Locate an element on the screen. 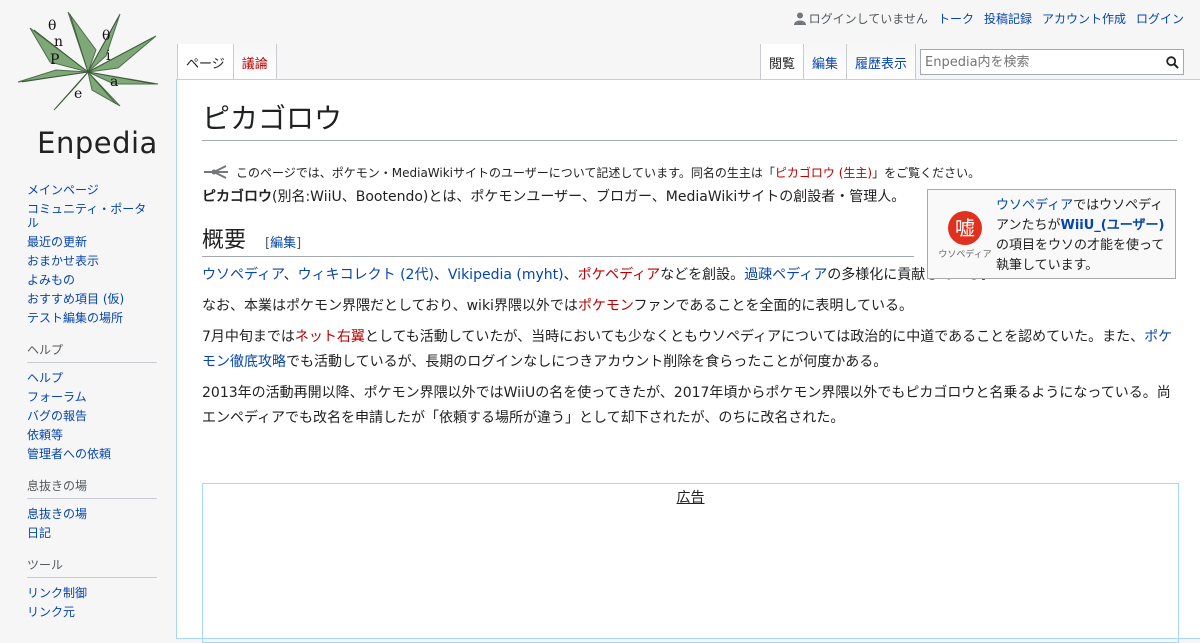  not-logged-in-label: ログインしていません is located at coordinates (868, 19).